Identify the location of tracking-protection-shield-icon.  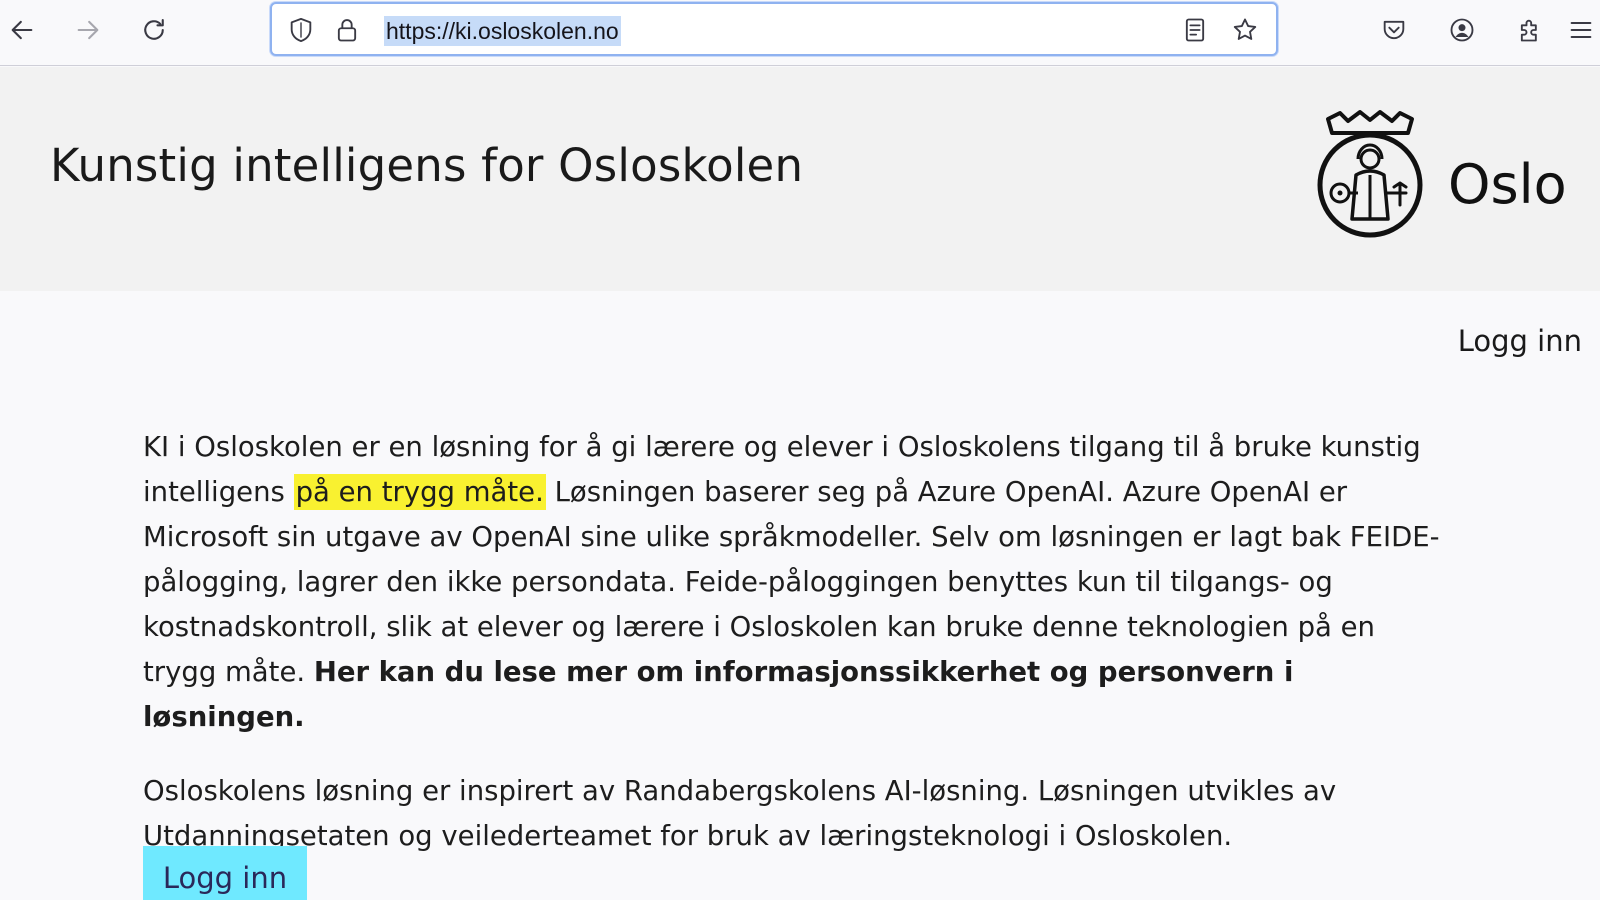
(301, 30).